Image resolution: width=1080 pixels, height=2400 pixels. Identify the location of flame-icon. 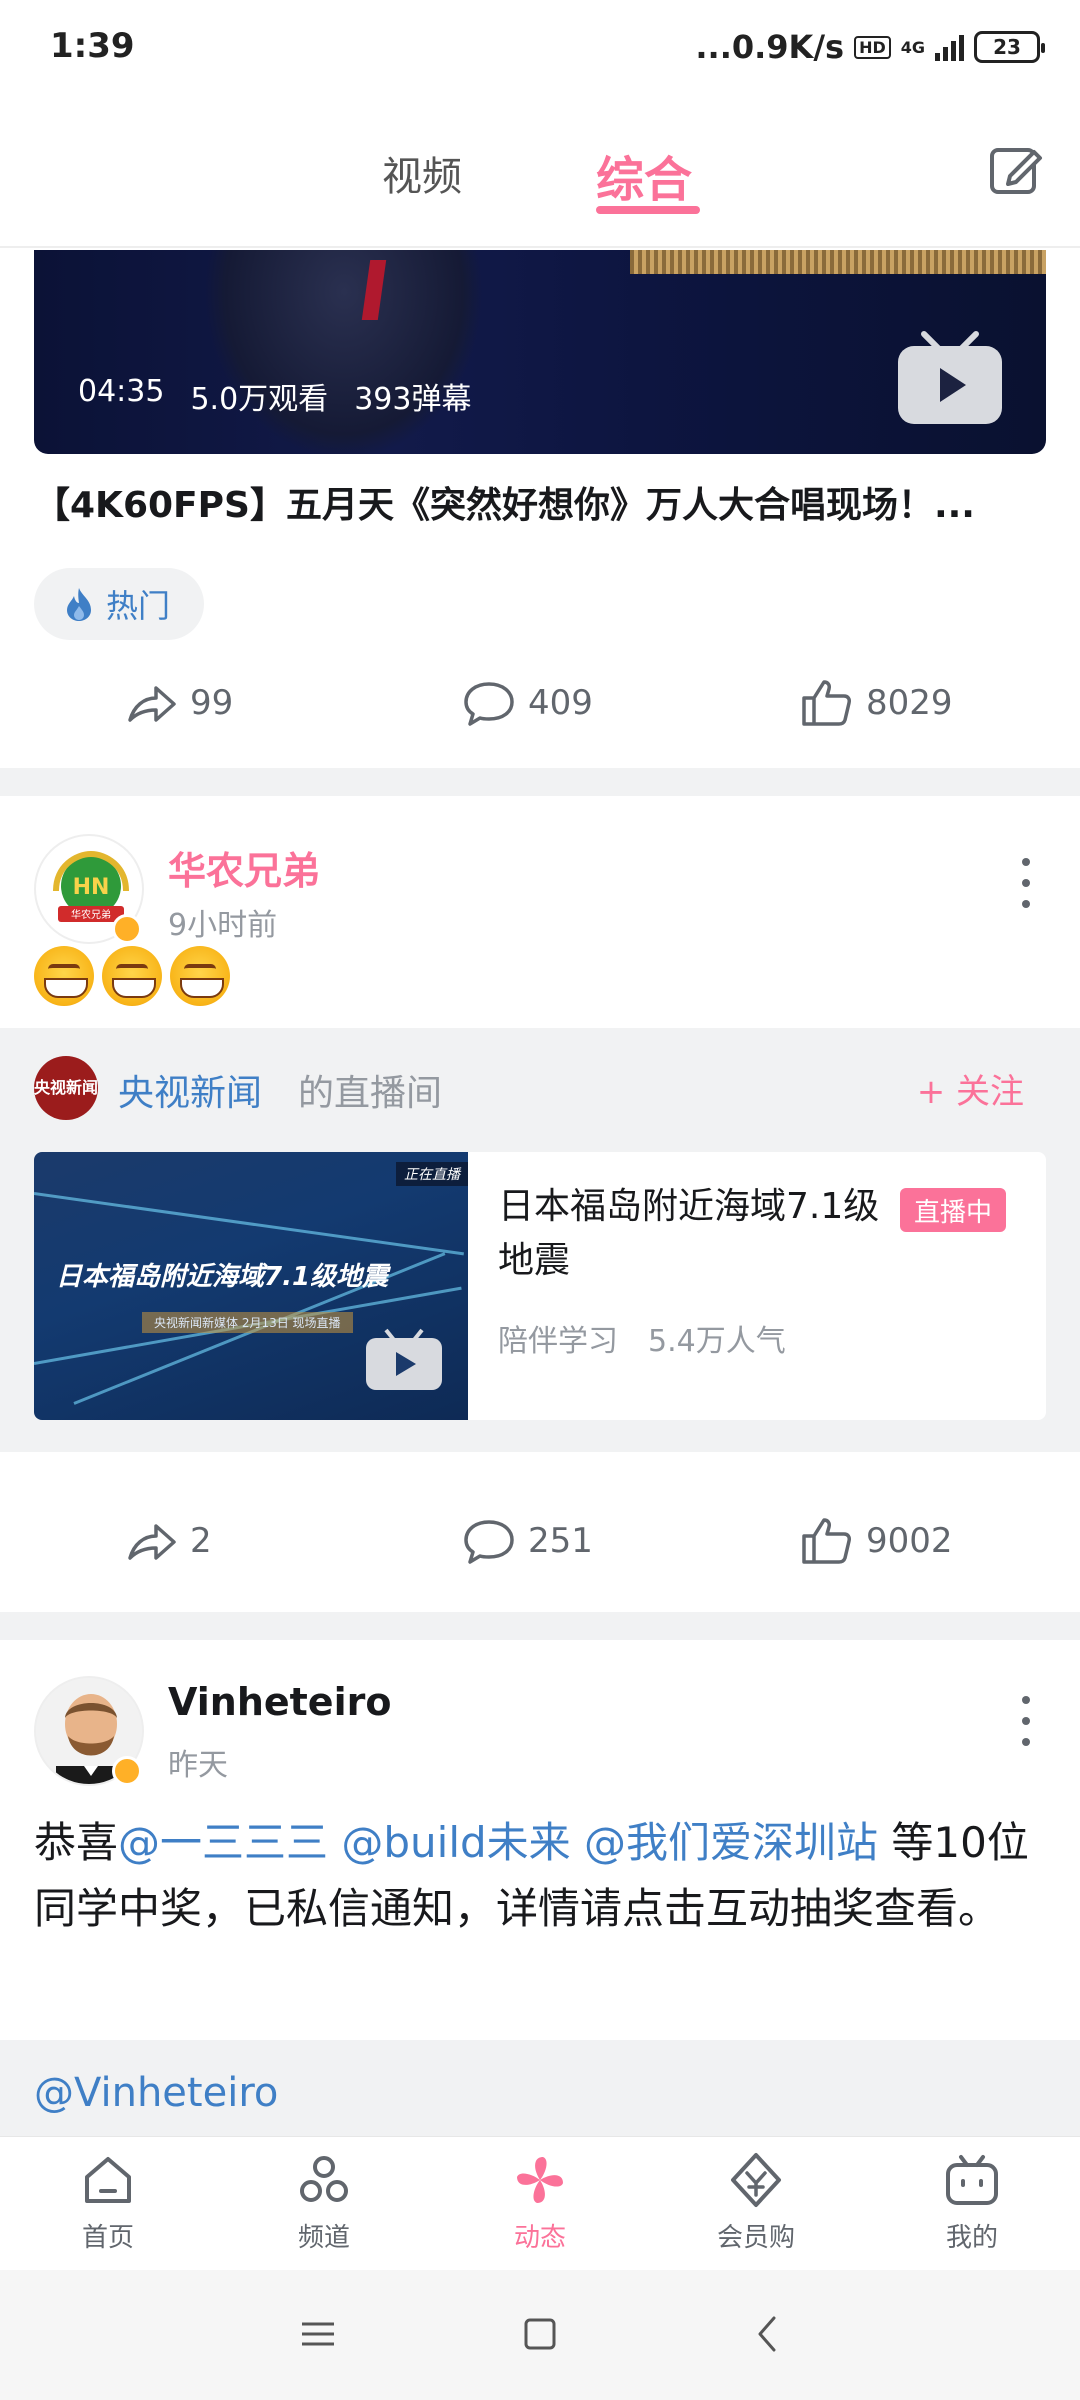
(79, 604).